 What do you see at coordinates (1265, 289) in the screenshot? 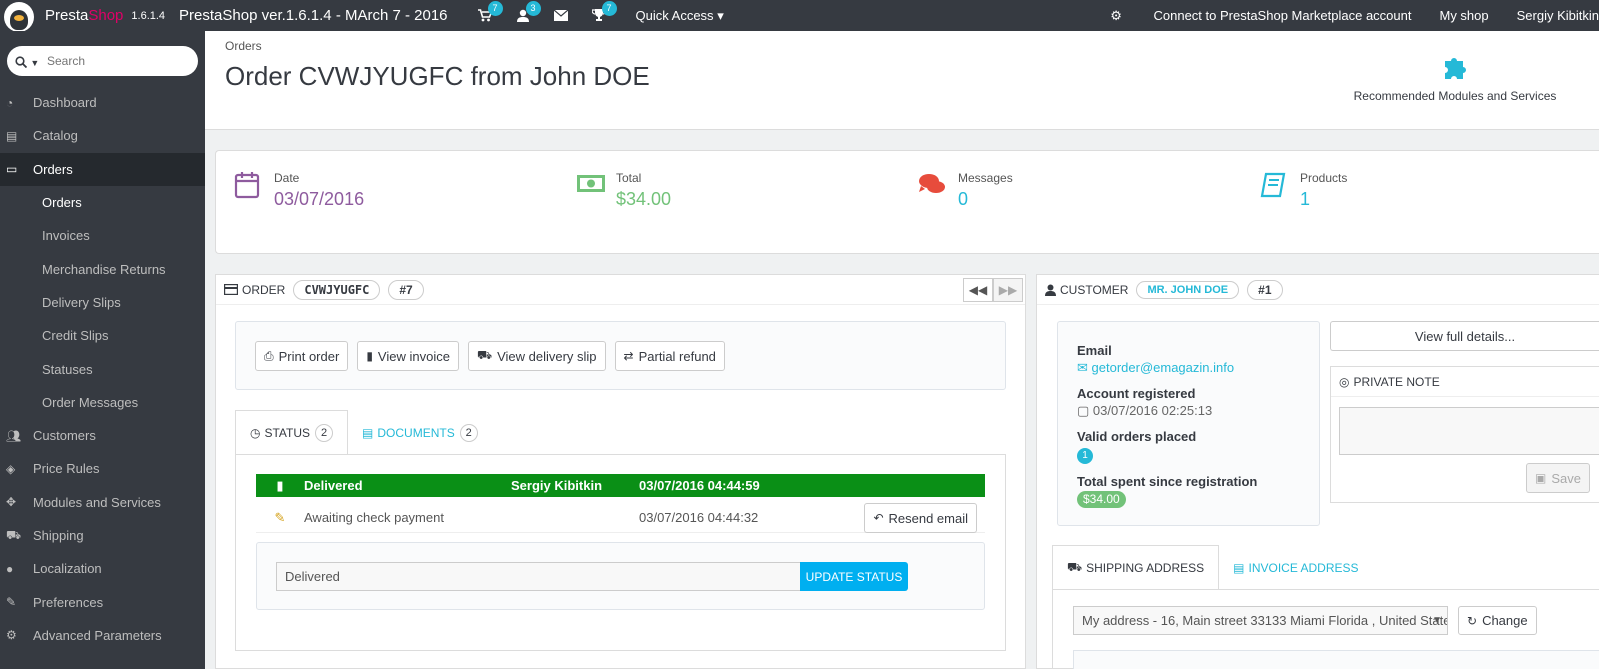
I see `customer-id: #1` at bounding box center [1265, 289].